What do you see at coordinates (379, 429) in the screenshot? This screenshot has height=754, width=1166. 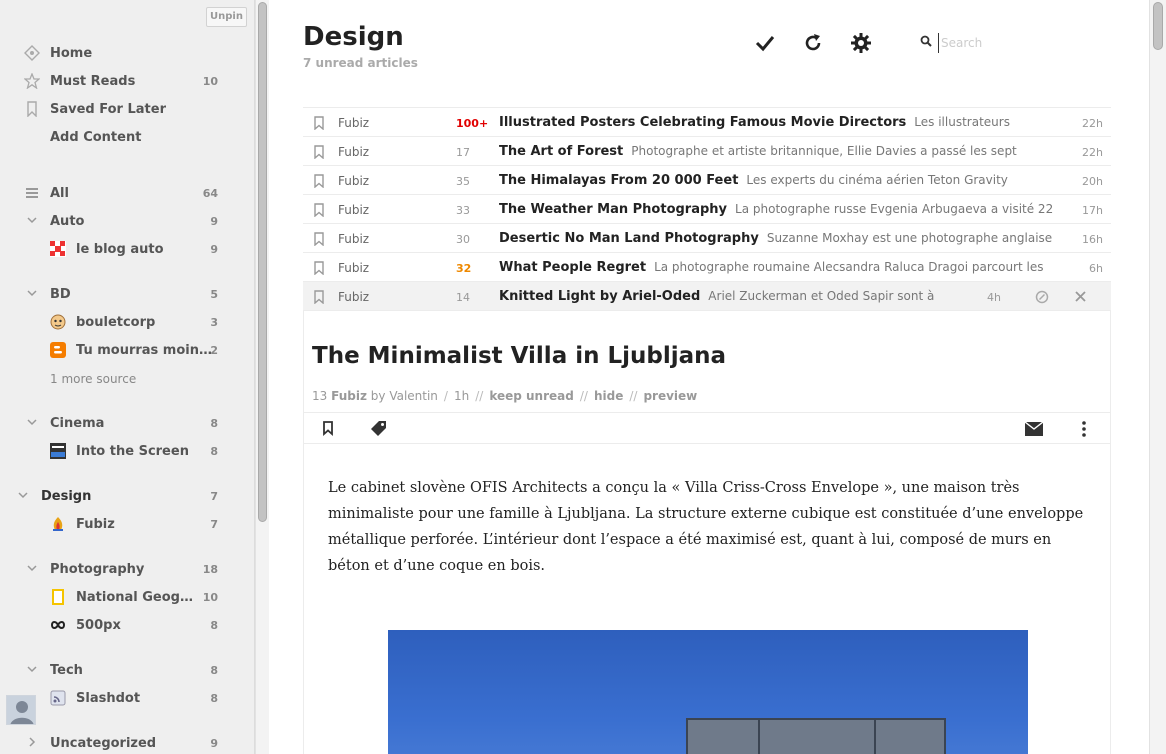 I see `tag-icon` at bounding box center [379, 429].